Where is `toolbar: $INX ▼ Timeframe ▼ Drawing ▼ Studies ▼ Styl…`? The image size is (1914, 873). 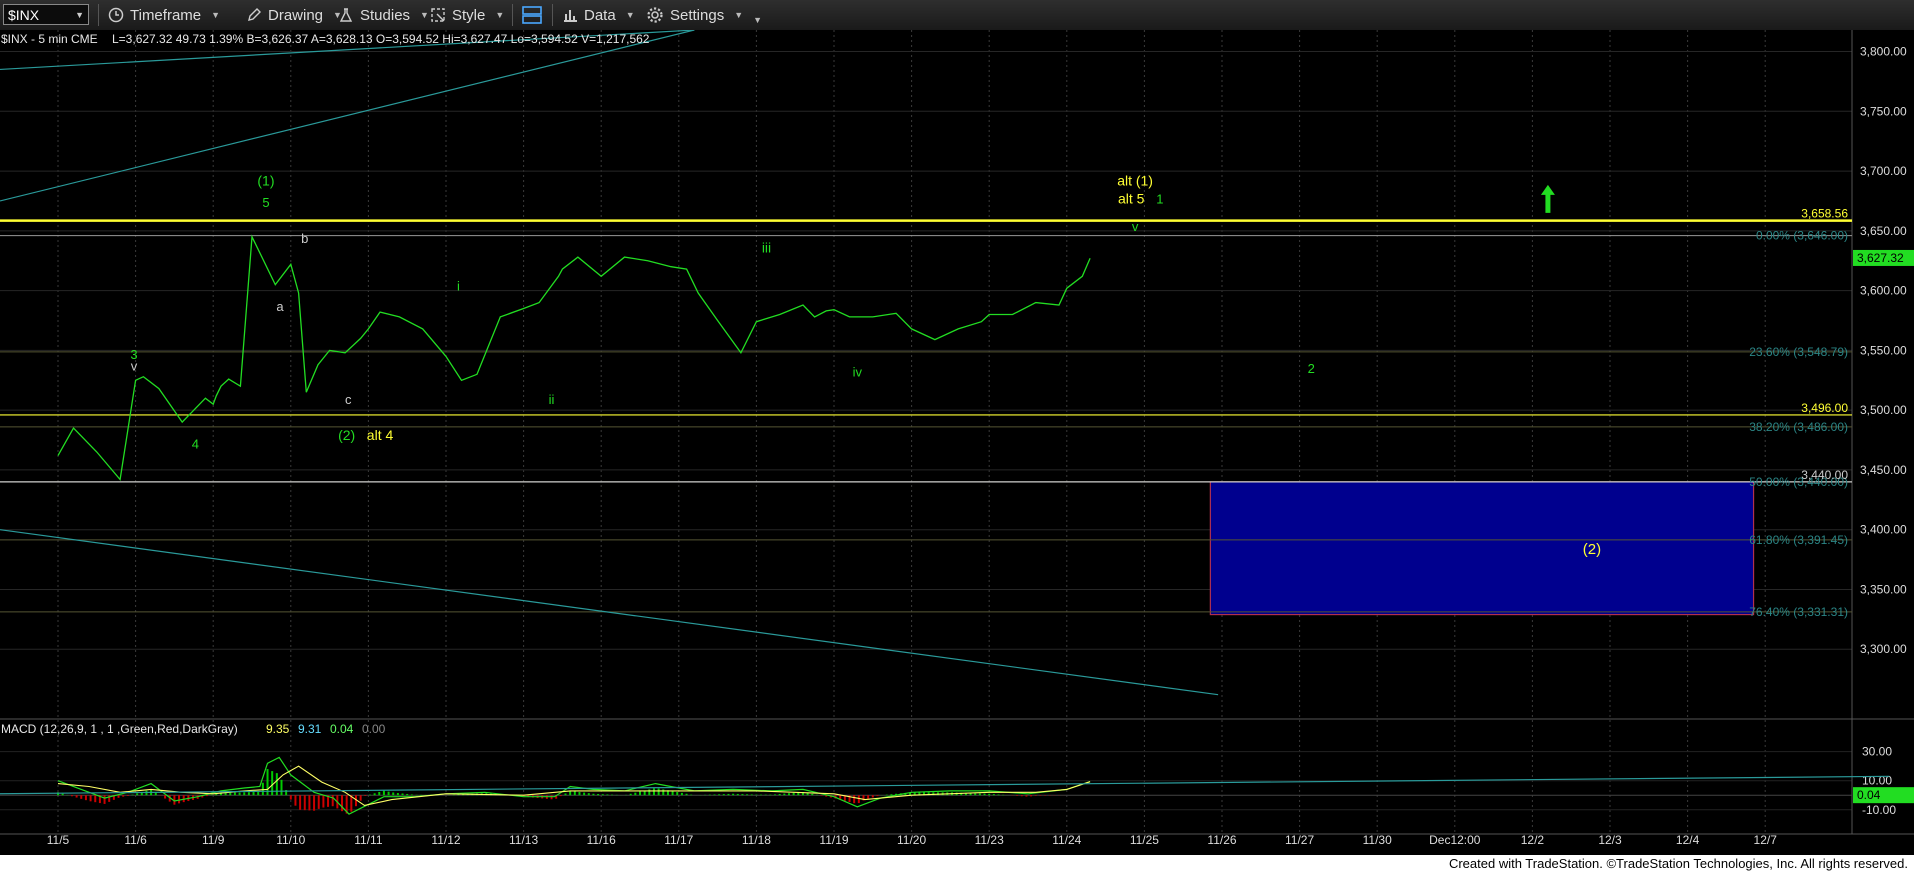 toolbar: $INX ▼ Timeframe ▼ Drawing ▼ Studies ▼ Styl… is located at coordinates (957, 15).